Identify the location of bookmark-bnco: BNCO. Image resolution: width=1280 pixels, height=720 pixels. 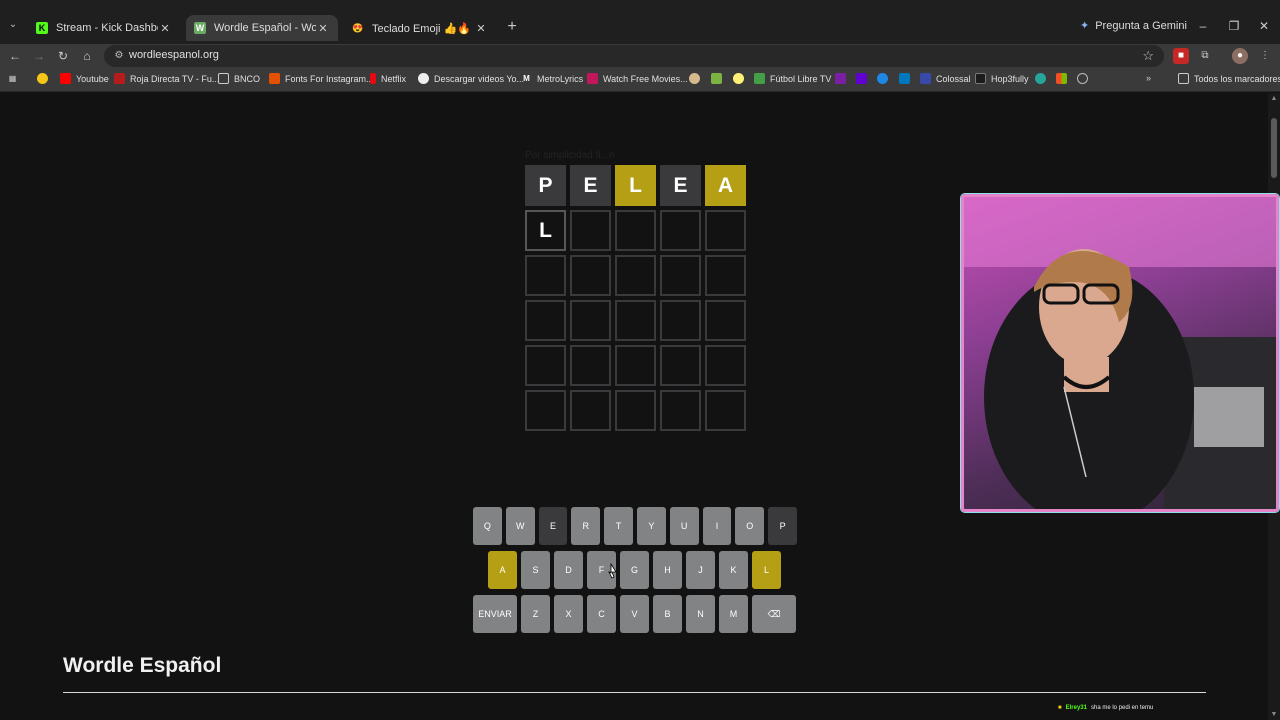
(239, 78).